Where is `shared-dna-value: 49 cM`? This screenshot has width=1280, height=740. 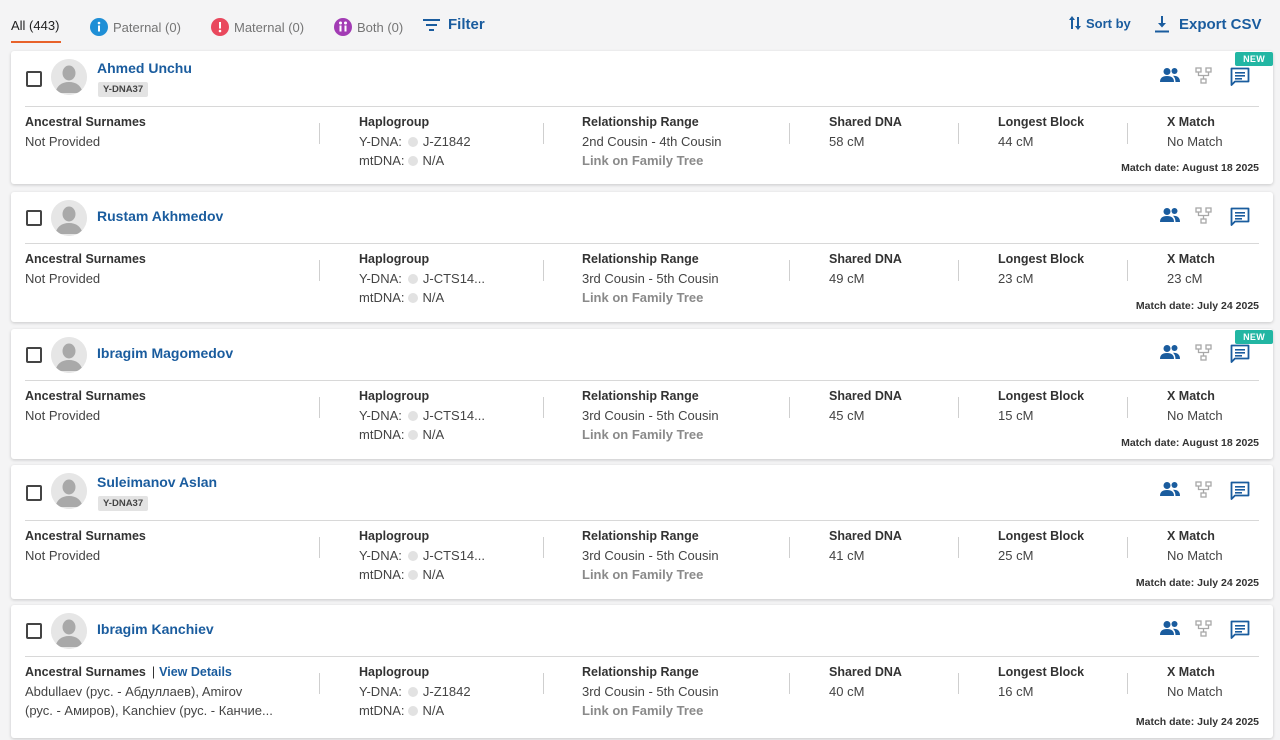
shared-dna-value: 49 cM is located at coordinates (847, 278).